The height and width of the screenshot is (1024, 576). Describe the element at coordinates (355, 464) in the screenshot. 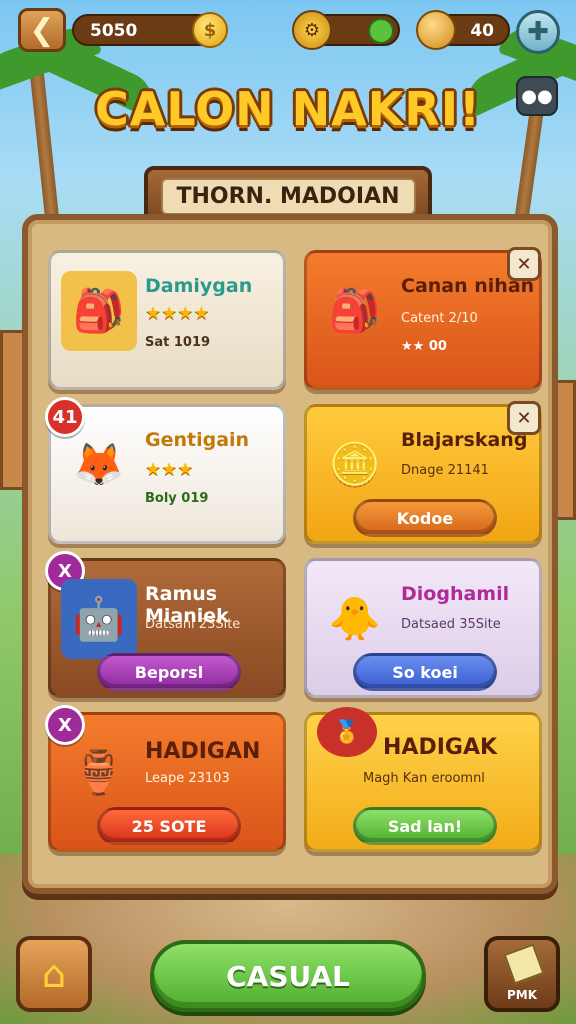

I see `gold-coins-icon: 🪙` at that location.